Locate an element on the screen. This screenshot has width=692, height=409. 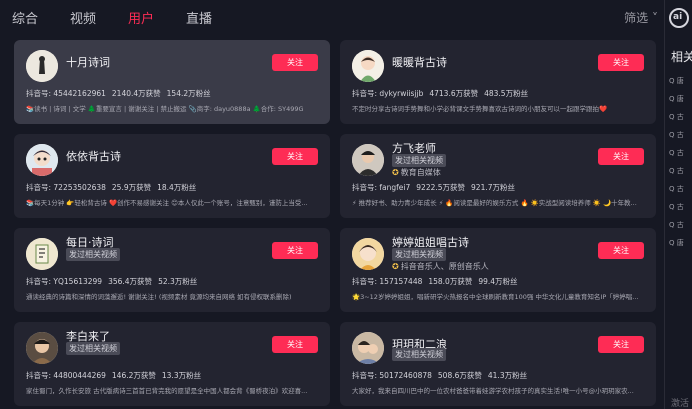
douyin-id: 抖音号: 50172460878 is located at coordinates (392, 375).